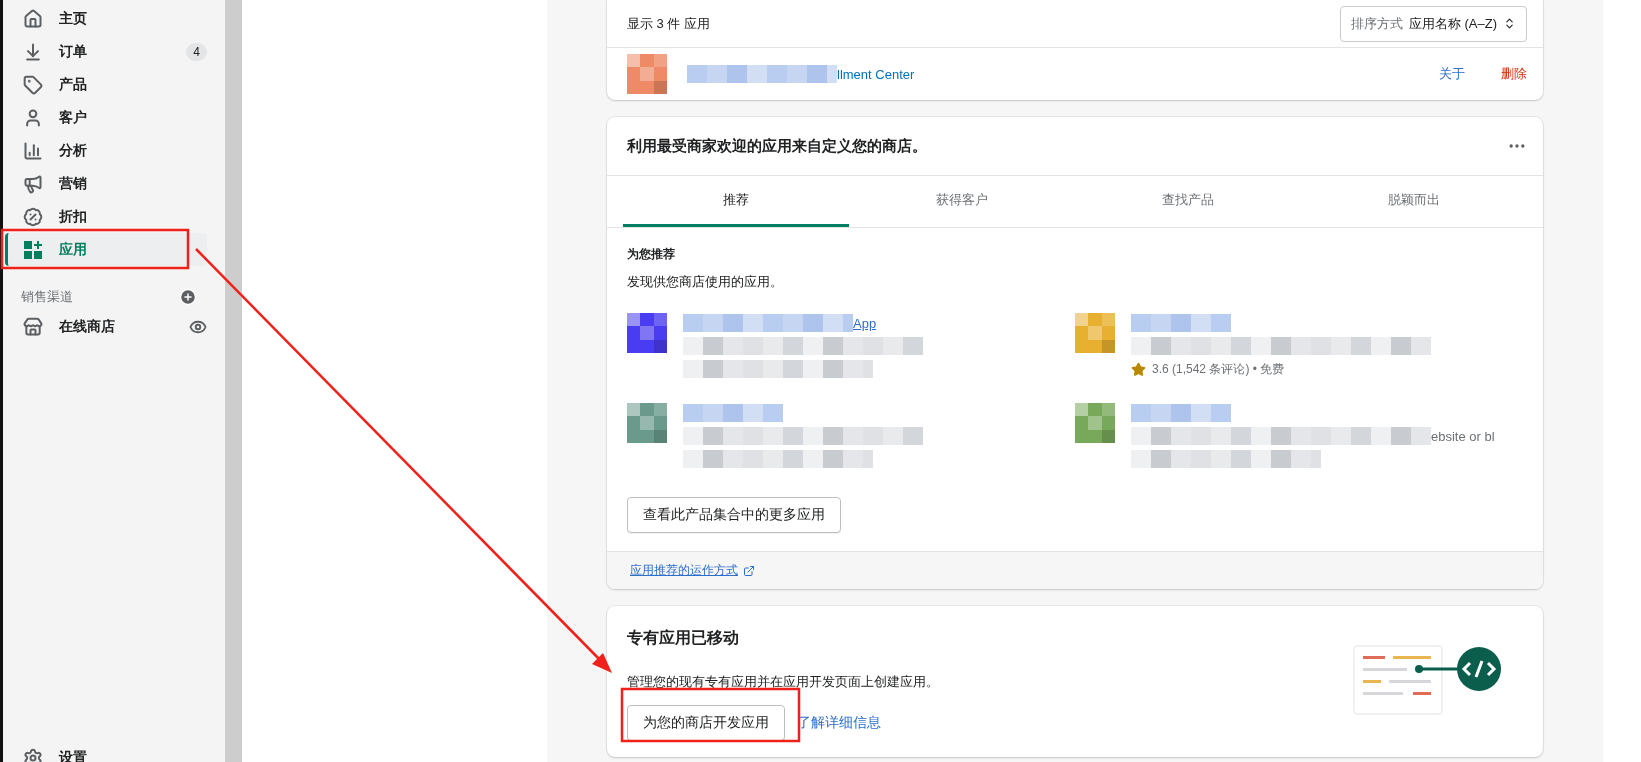 This screenshot has height=762, width=1641. Describe the element at coordinates (33, 18) in the screenshot. I see `home-icon` at that location.